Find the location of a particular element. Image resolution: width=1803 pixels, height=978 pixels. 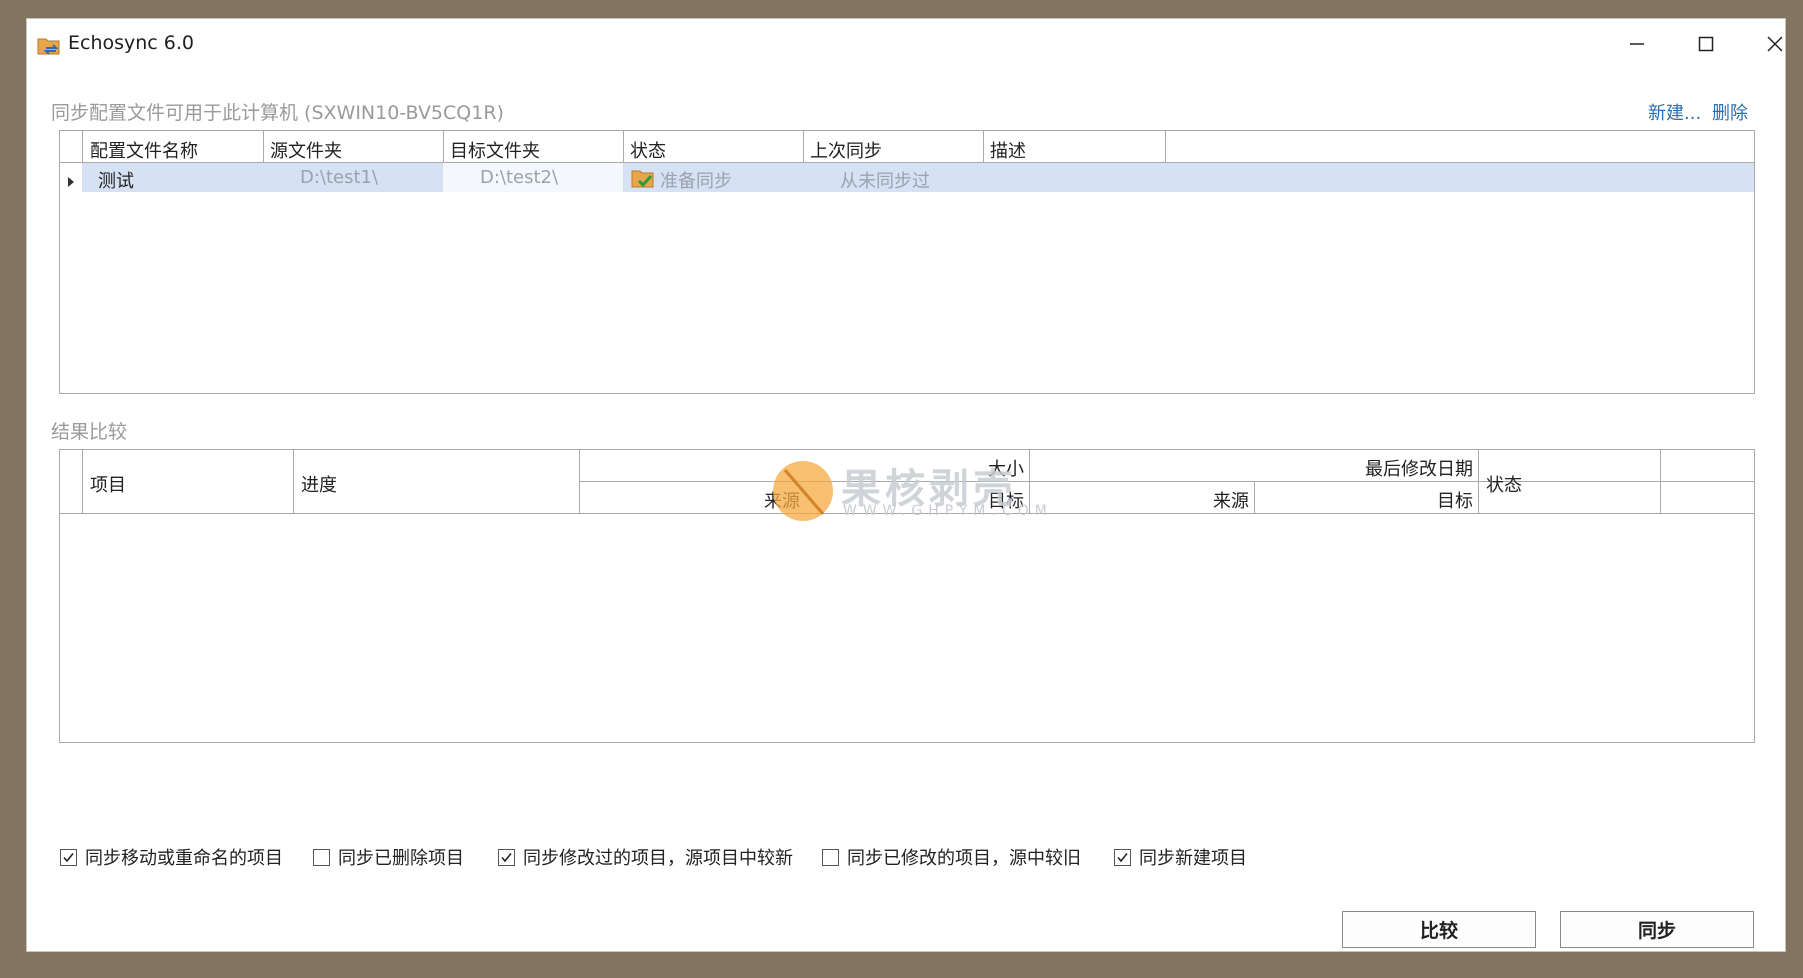

option-sync-moved-renamed: 同步移动或重命名的项目 is located at coordinates (171, 857).